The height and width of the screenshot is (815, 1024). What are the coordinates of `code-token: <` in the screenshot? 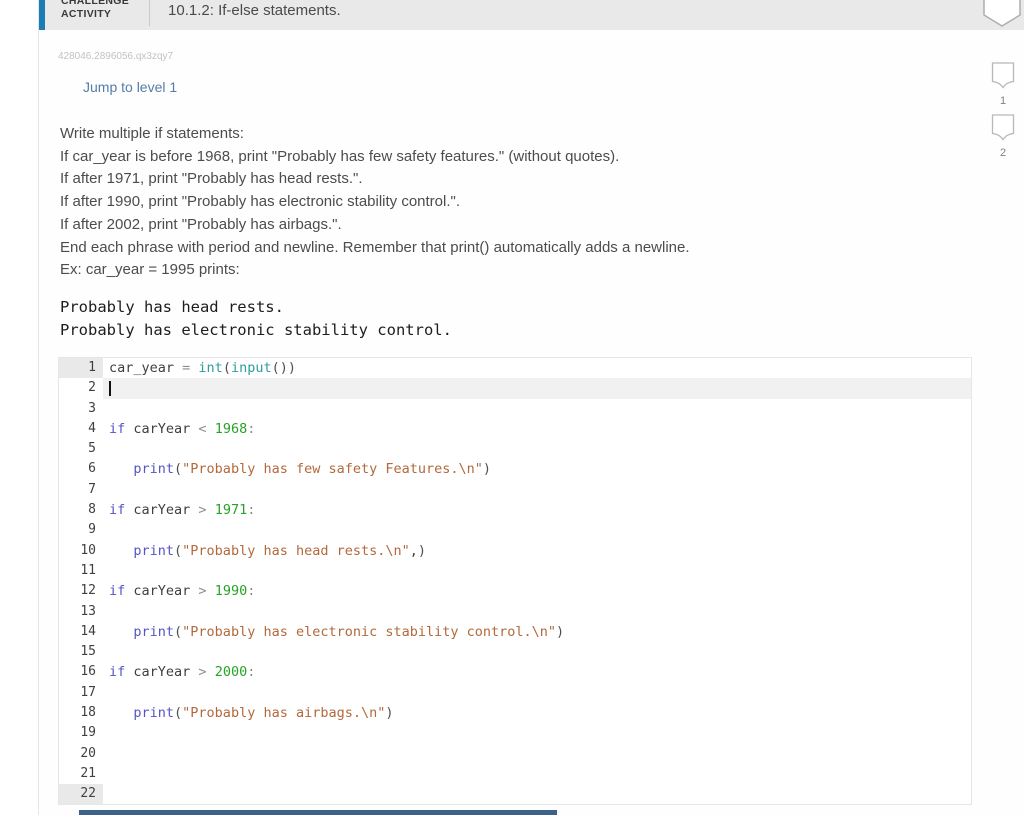 It's located at (202, 428).